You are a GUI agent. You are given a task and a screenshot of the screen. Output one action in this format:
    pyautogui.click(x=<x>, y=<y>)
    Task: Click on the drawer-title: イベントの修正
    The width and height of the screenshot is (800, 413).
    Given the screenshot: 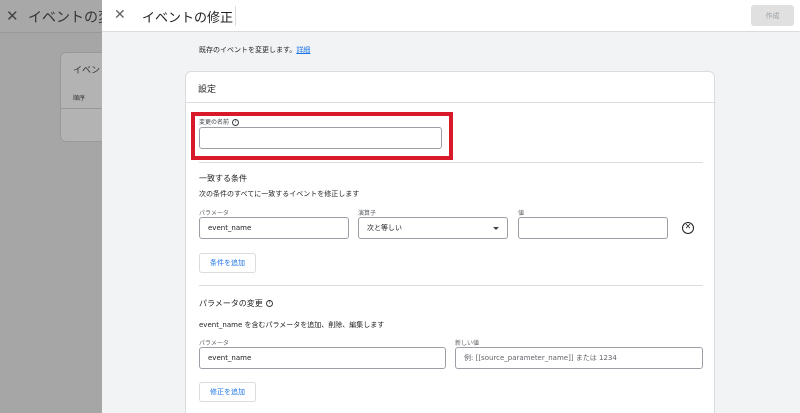 What is the action you would take?
    pyautogui.click(x=188, y=18)
    